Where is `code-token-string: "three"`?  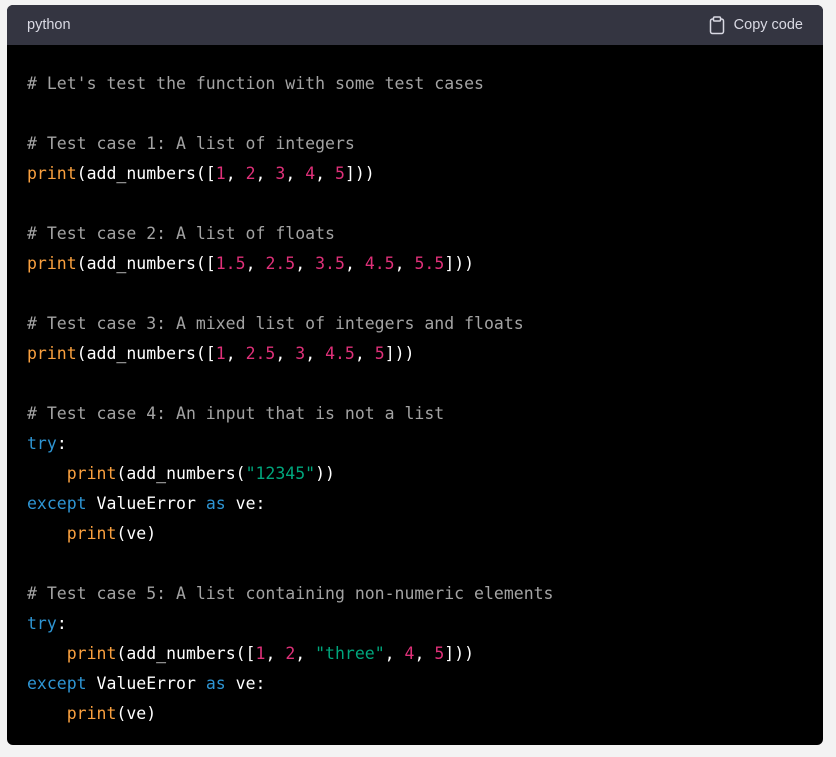
code-token-string: "three" is located at coordinates (350, 653).